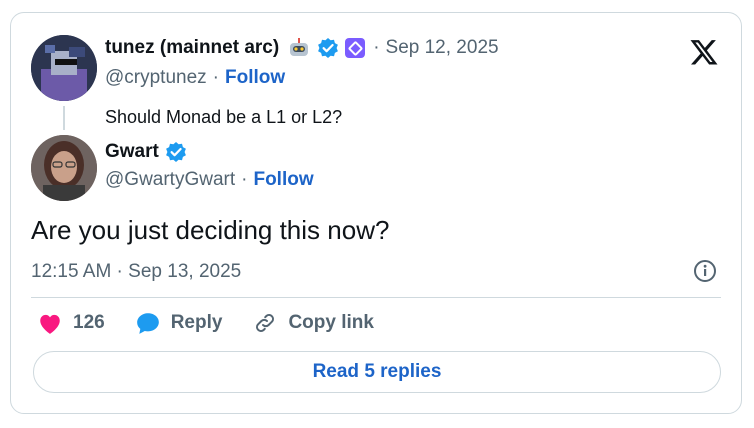  I want to click on reply-header: Gwart, so click(146, 152).